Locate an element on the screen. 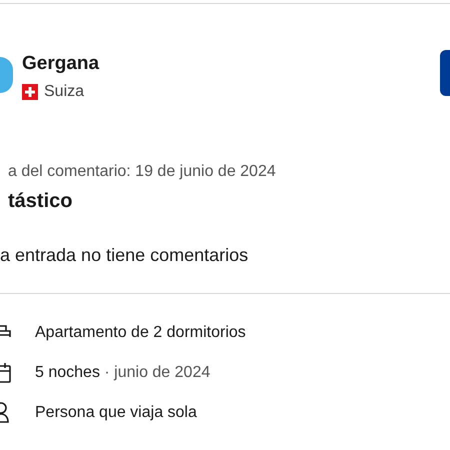  avatar is located at coordinates (6, 75).